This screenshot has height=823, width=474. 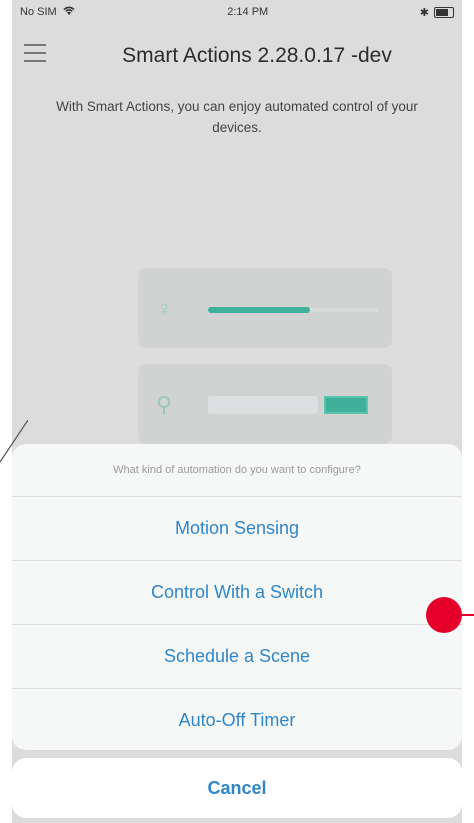 I want to click on illustration-motion-card: ⚲, so click(x=265, y=404).